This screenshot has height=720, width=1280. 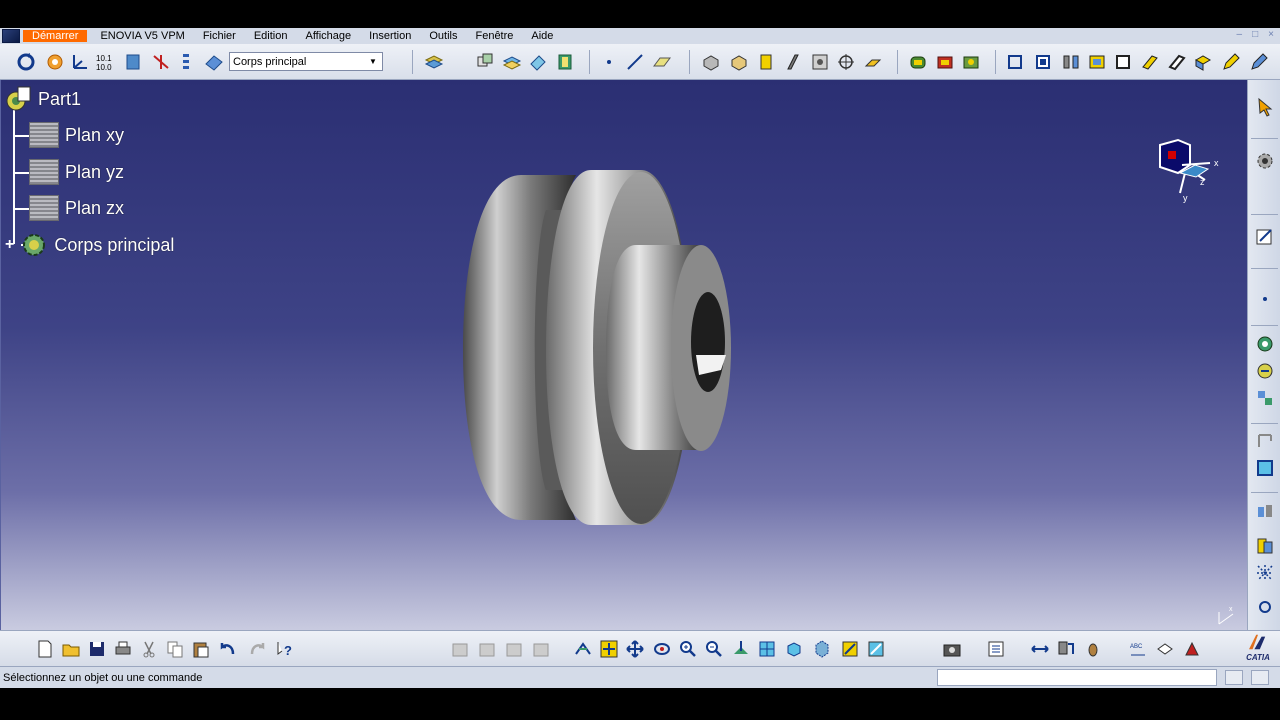 I want to click on rib-icon, so click(x=873, y=62).